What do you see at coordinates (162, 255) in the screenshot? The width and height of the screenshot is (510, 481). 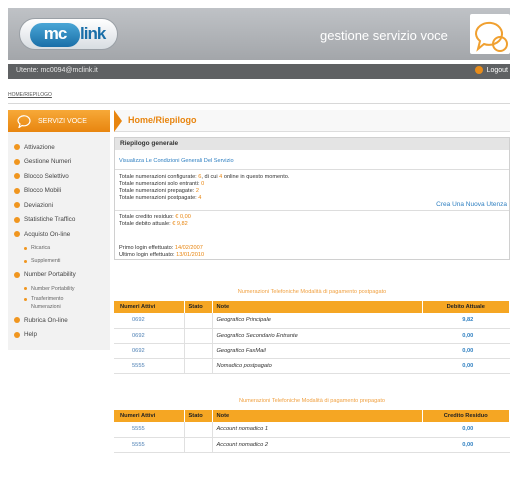 I see `last-login-line: Ultimo login effettuato: 13/01/2010` at bounding box center [162, 255].